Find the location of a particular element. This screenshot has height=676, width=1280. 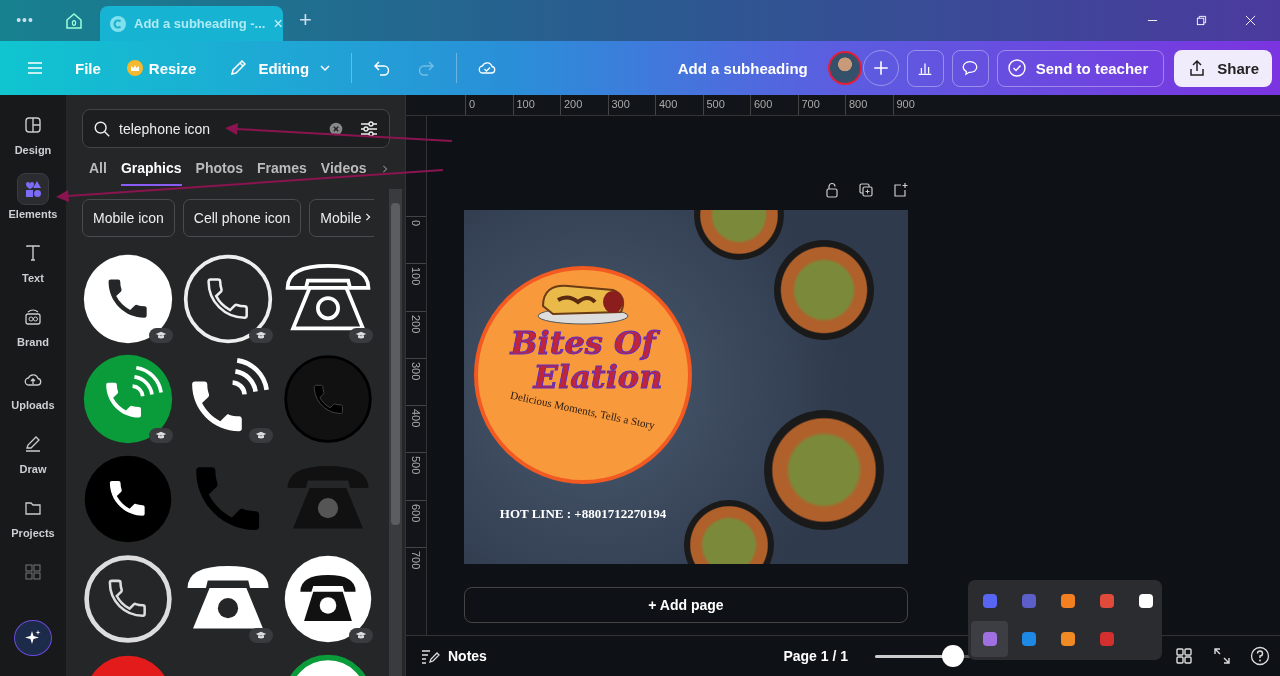

search-field: telephone icon is located at coordinates (236, 128).